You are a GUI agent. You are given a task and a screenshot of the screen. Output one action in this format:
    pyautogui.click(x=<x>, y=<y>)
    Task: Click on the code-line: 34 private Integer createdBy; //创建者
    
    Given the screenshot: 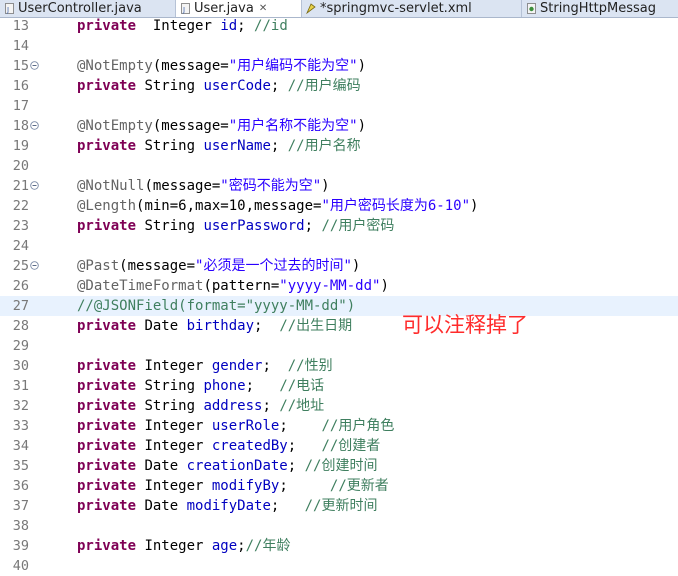 What is the action you would take?
    pyautogui.click(x=339, y=446)
    